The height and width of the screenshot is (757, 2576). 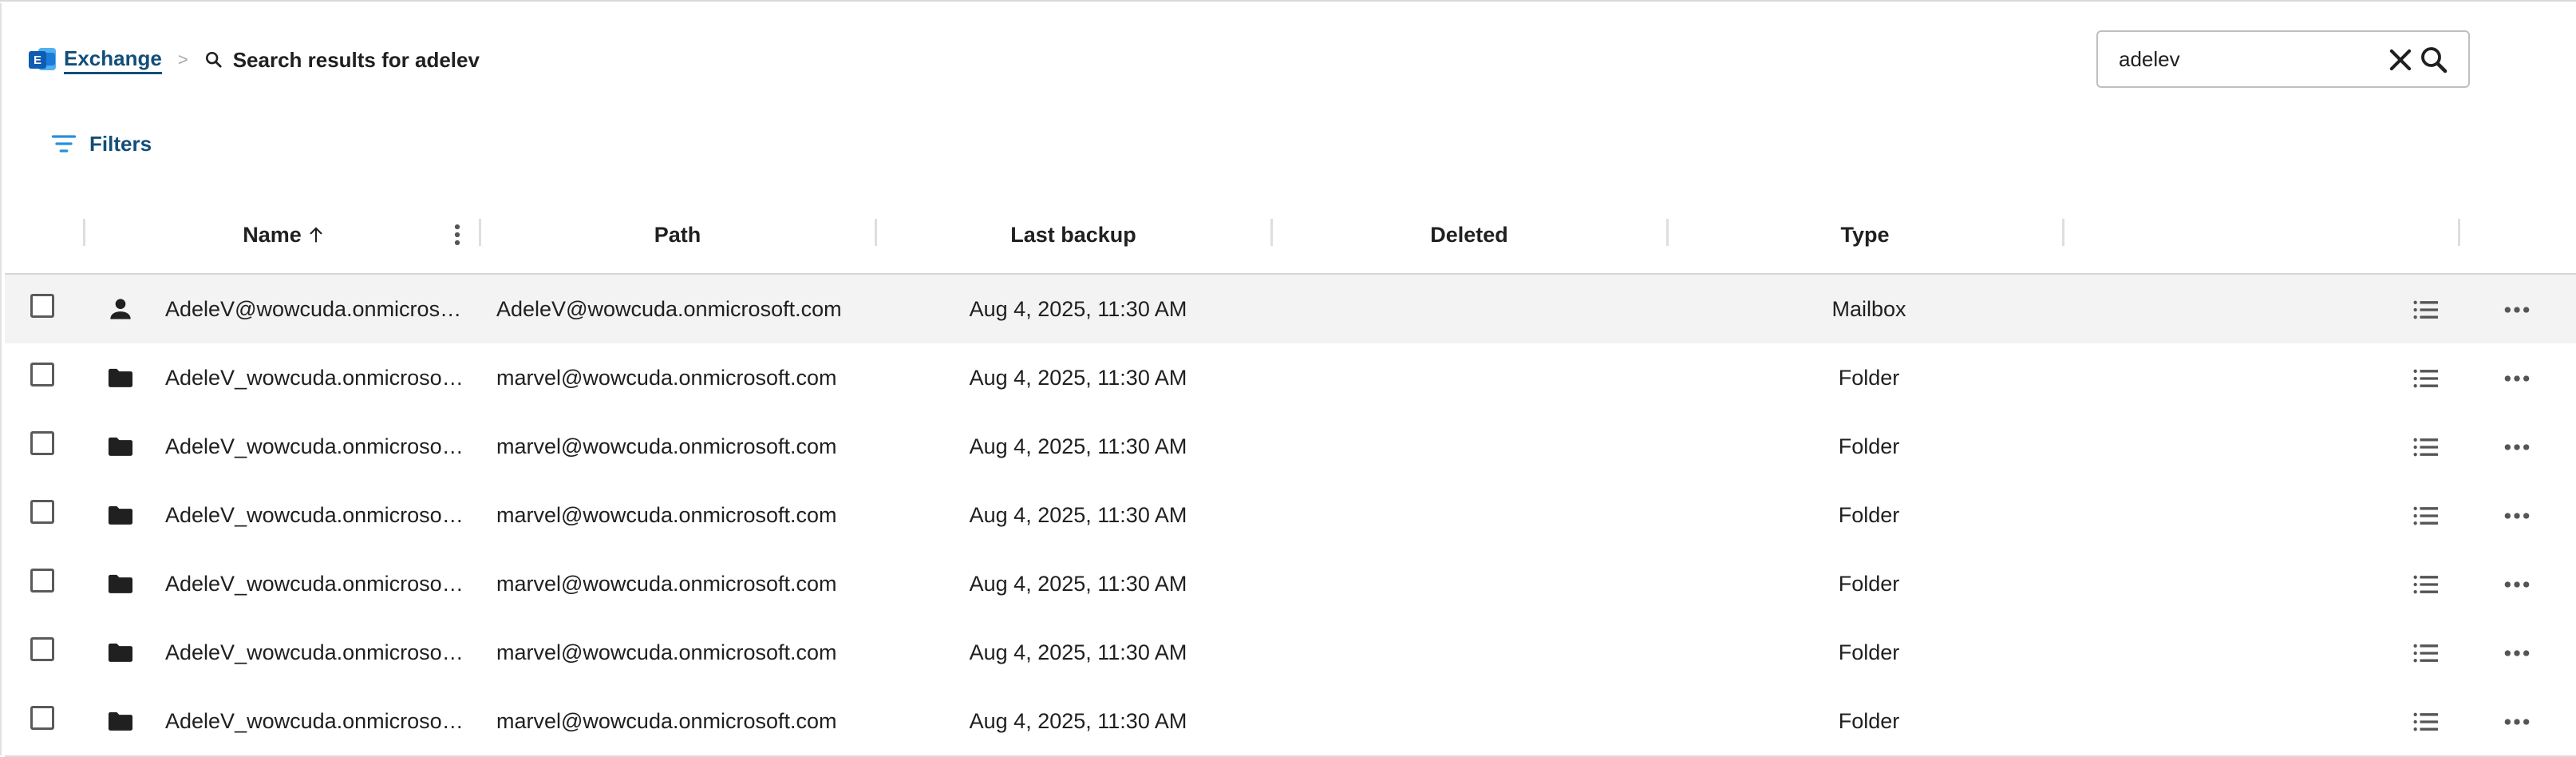 I want to click on close-icon, so click(x=2400, y=60).